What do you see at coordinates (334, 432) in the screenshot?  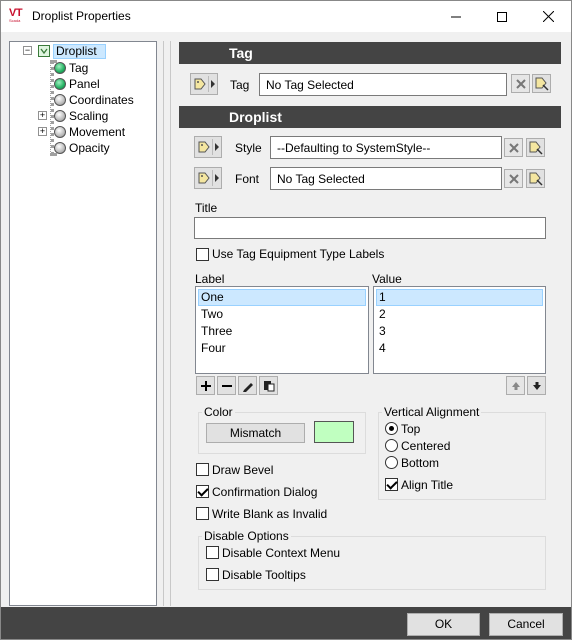 I see `color-swatch` at bounding box center [334, 432].